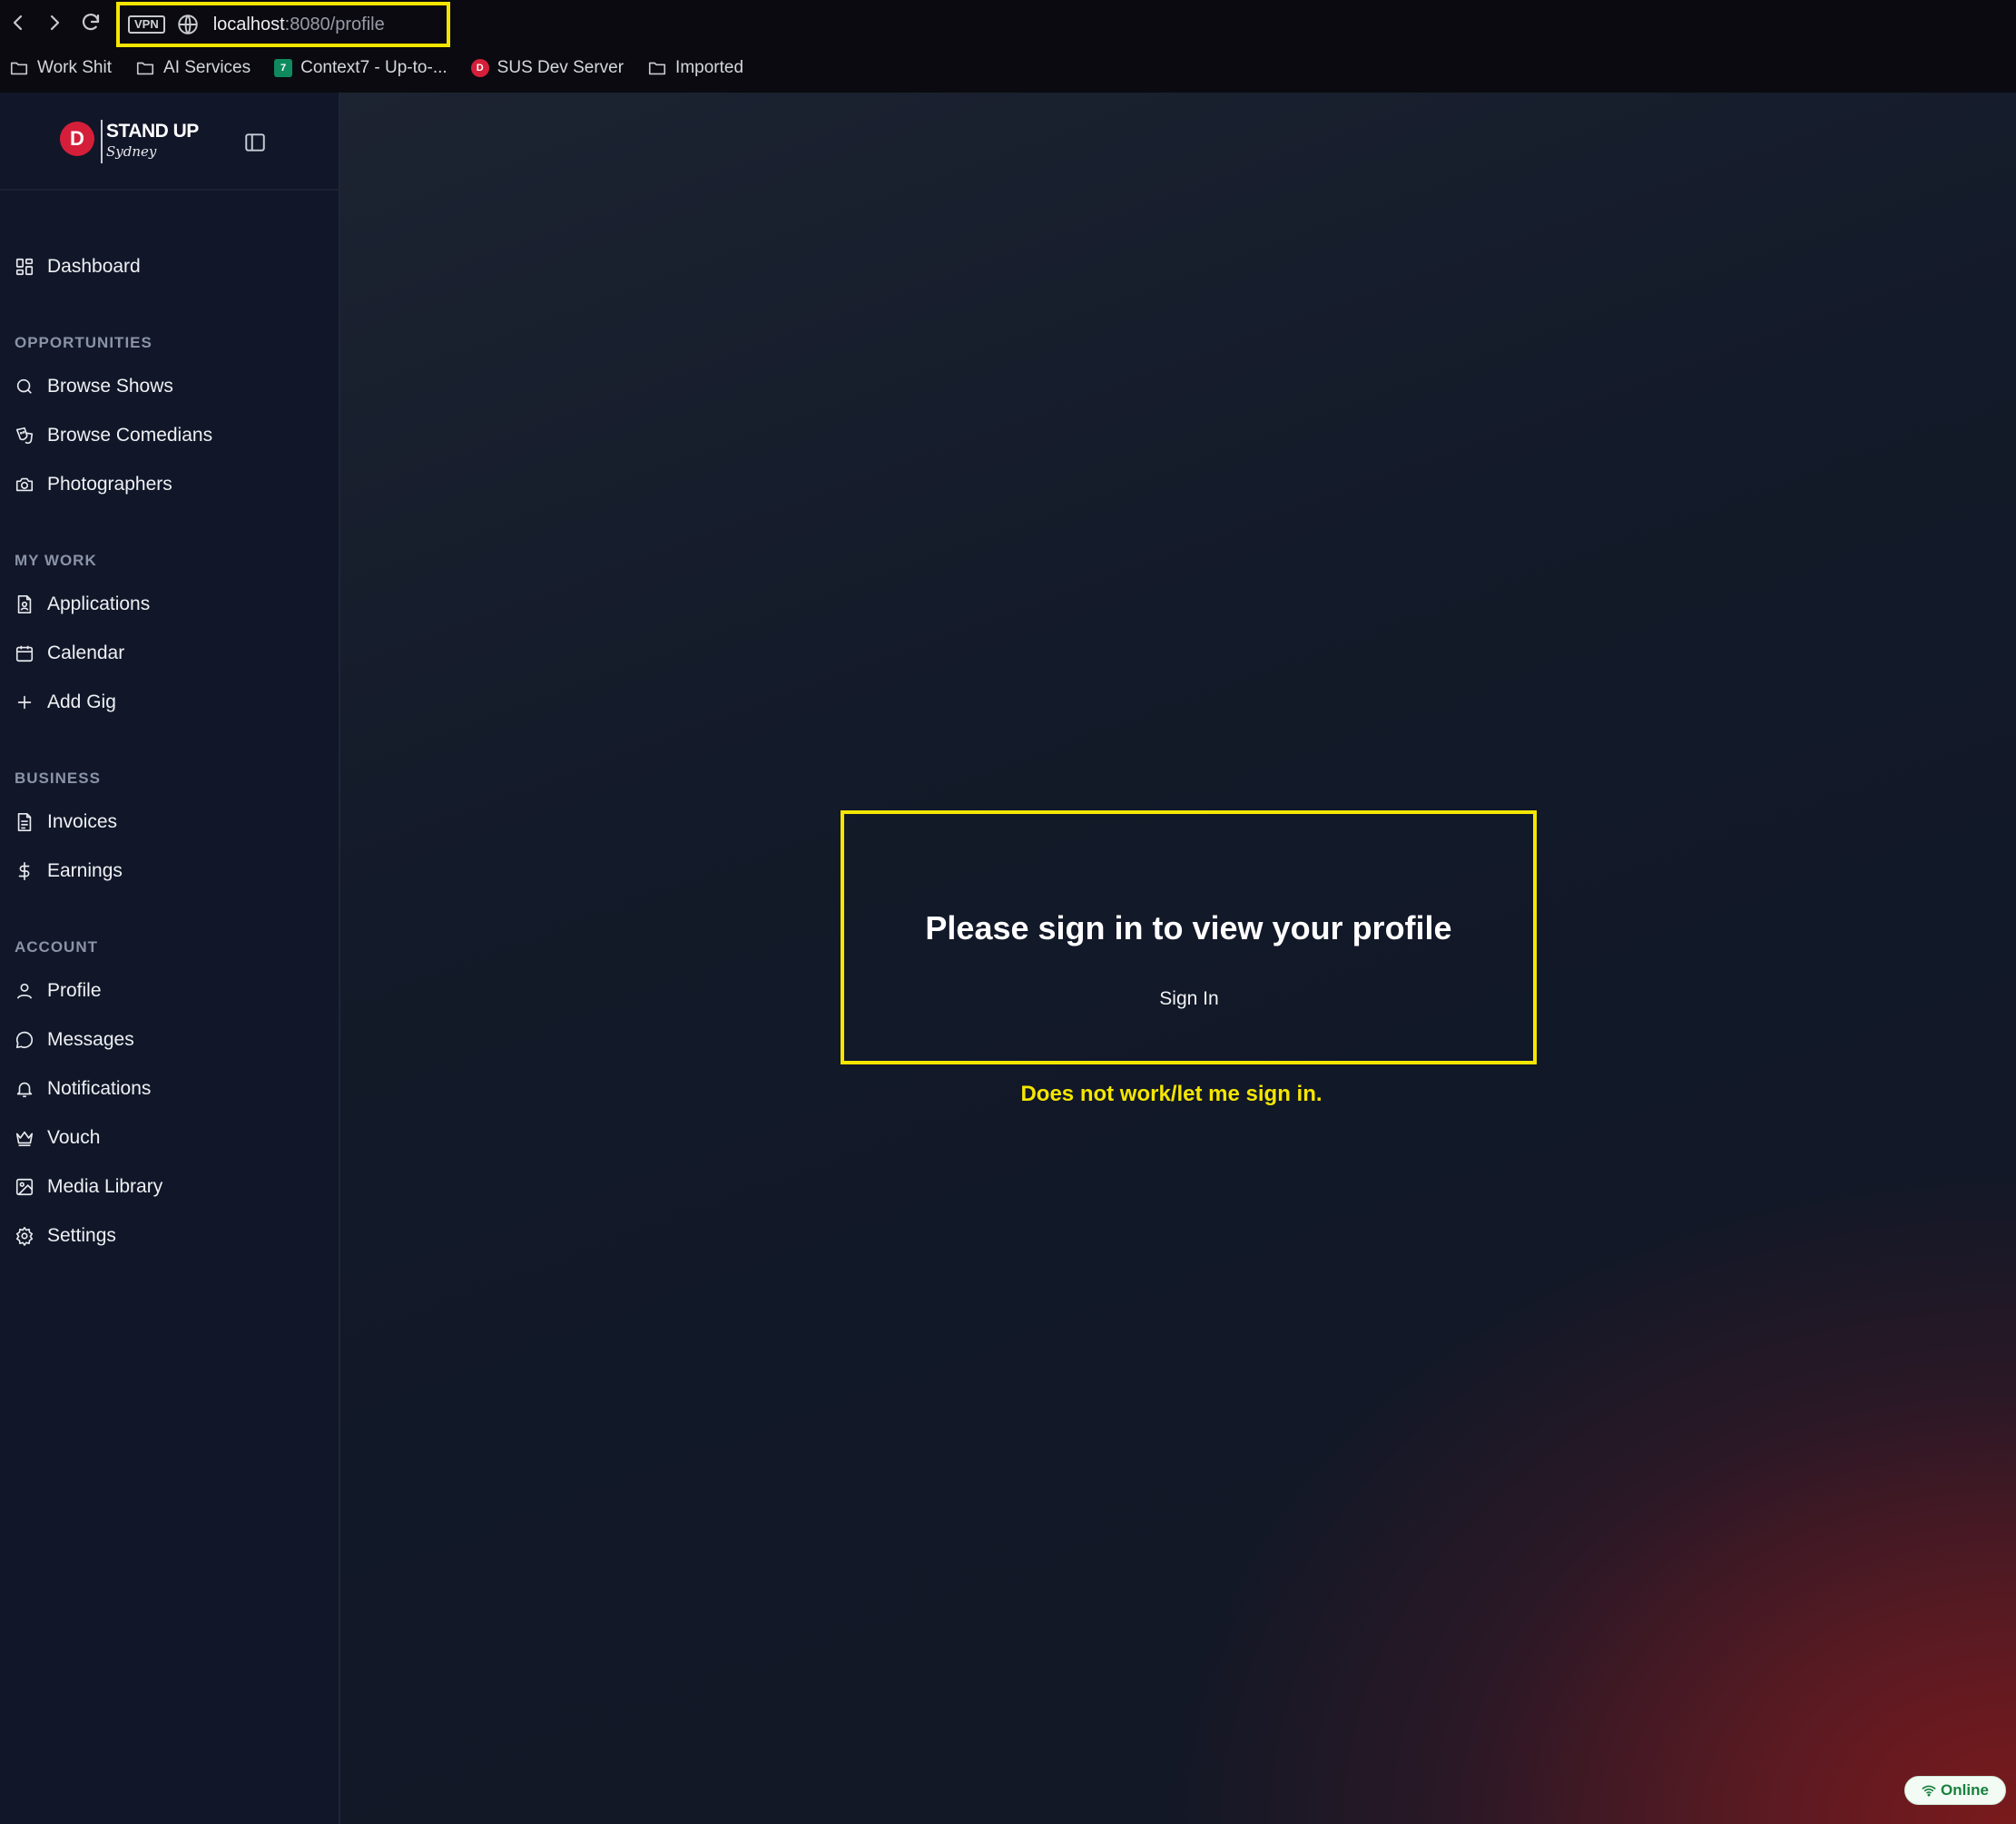  I want to click on back-button, so click(18, 22).